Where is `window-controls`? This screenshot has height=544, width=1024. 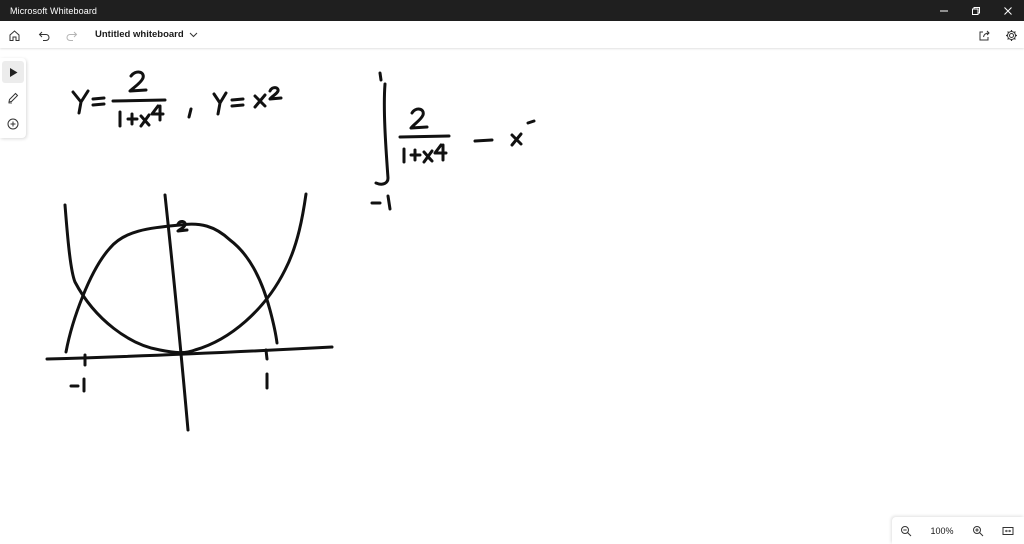 window-controls is located at coordinates (976, 10).